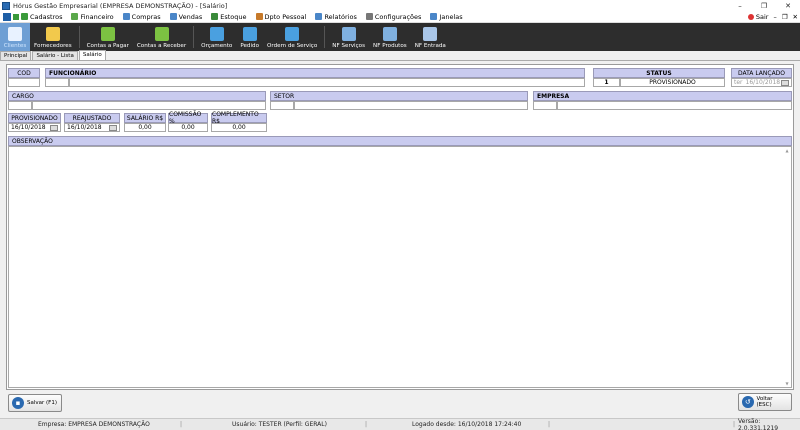 The width and height of the screenshot is (800, 430). Describe the element at coordinates (107, 34) in the screenshot. I see `contas-pagar-icon` at that location.